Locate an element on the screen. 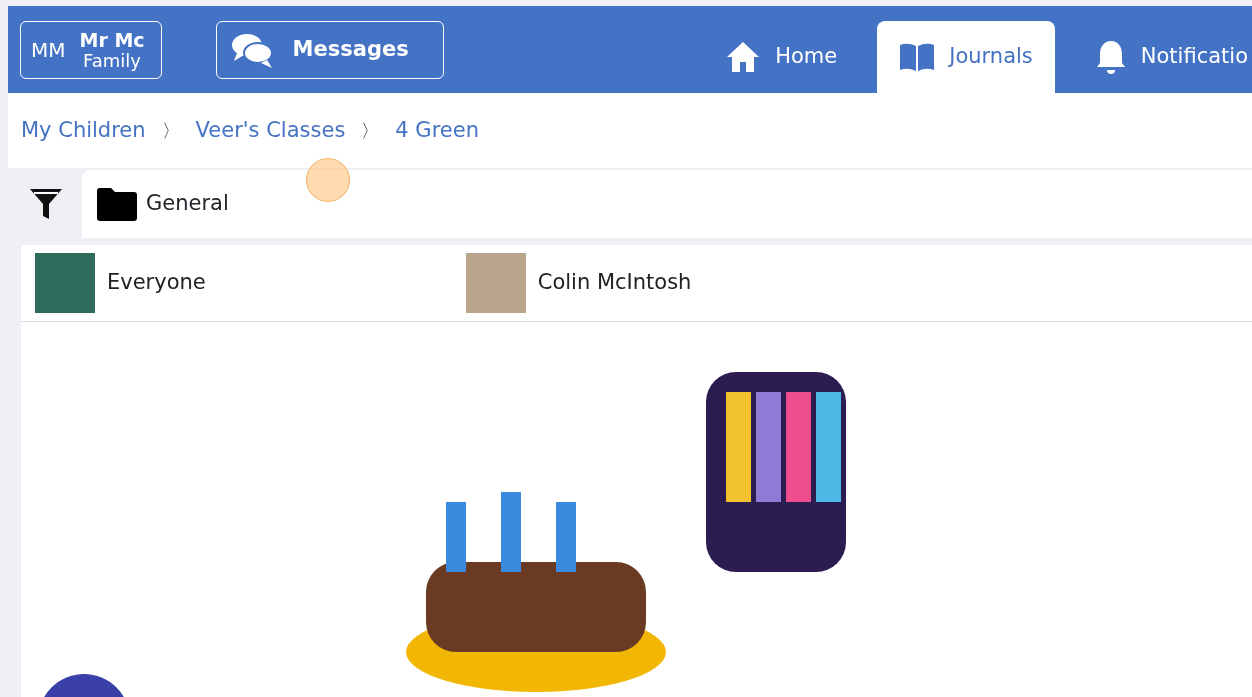  author-name: Colin McIntosh is located at coordinates (614, 283).